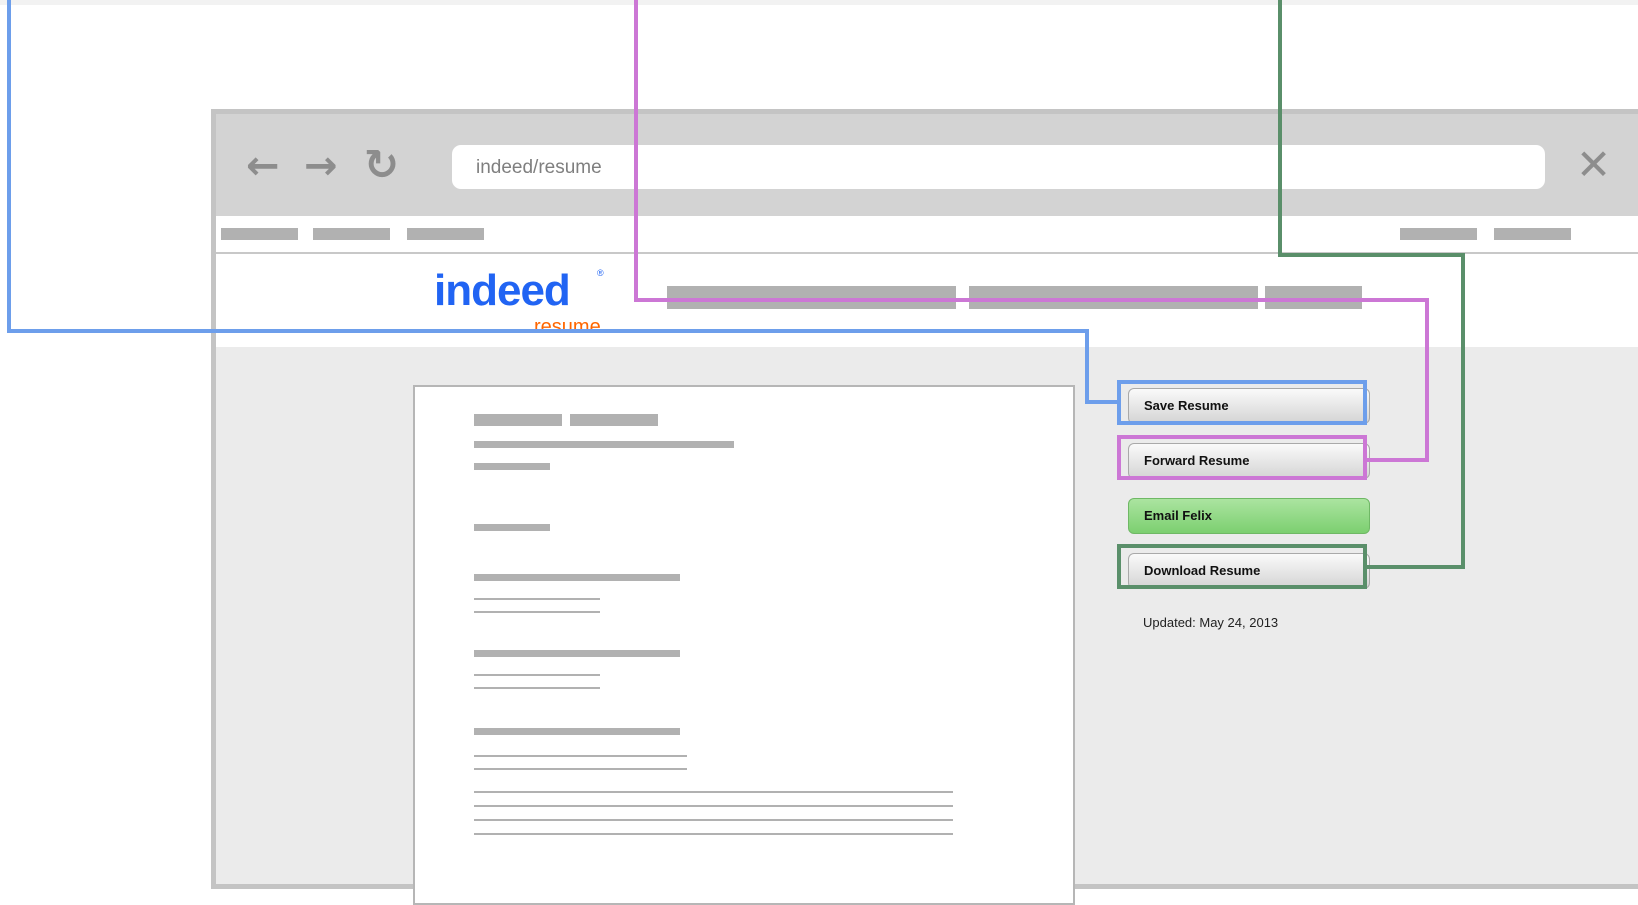 This screenshot has height=905, width=1638. Describe the element at coordinates (263, 166) in the screenshot. I see `arrow-left-icon: ←` at that location.